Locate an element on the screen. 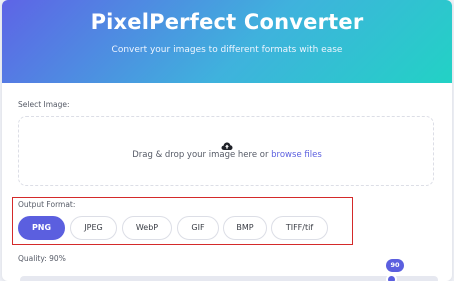  app-title: PixelPerfect Converter is located at coordinates (227, 22).